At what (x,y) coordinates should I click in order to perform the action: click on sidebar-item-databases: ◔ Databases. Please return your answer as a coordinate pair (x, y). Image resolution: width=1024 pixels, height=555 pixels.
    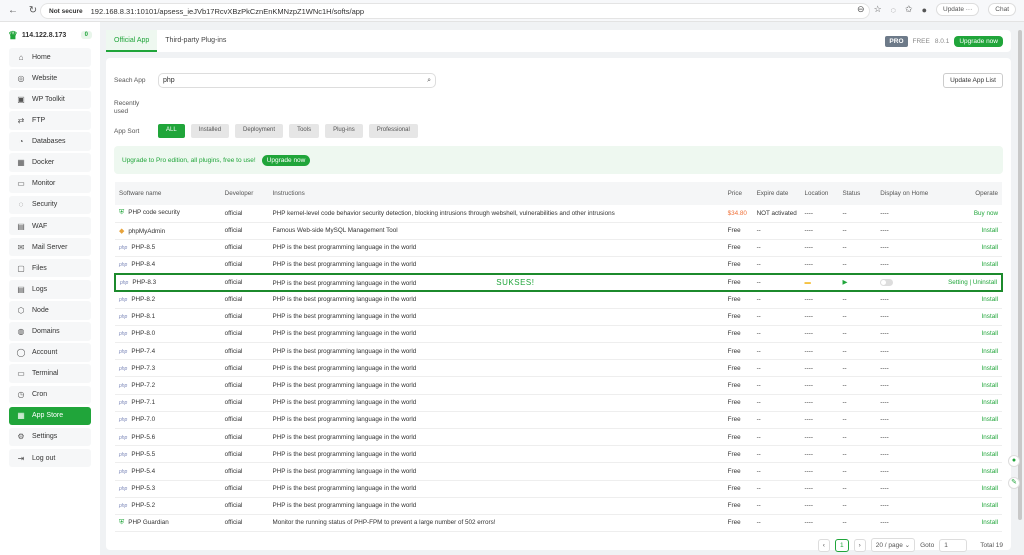
    Looking at the image, I should click on (50, 141).